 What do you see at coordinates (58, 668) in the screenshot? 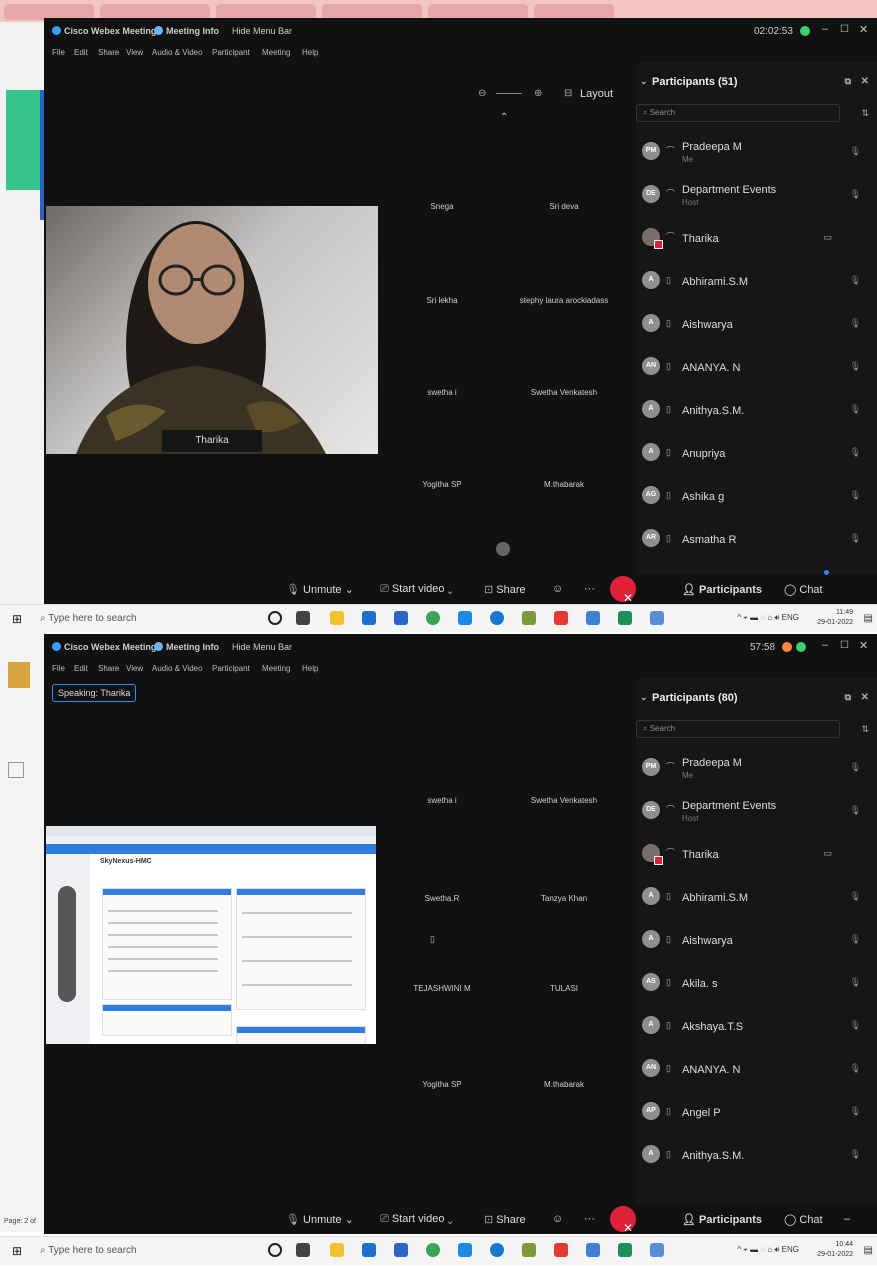
I see `menu-file: File` at bounding box center [58, 668].